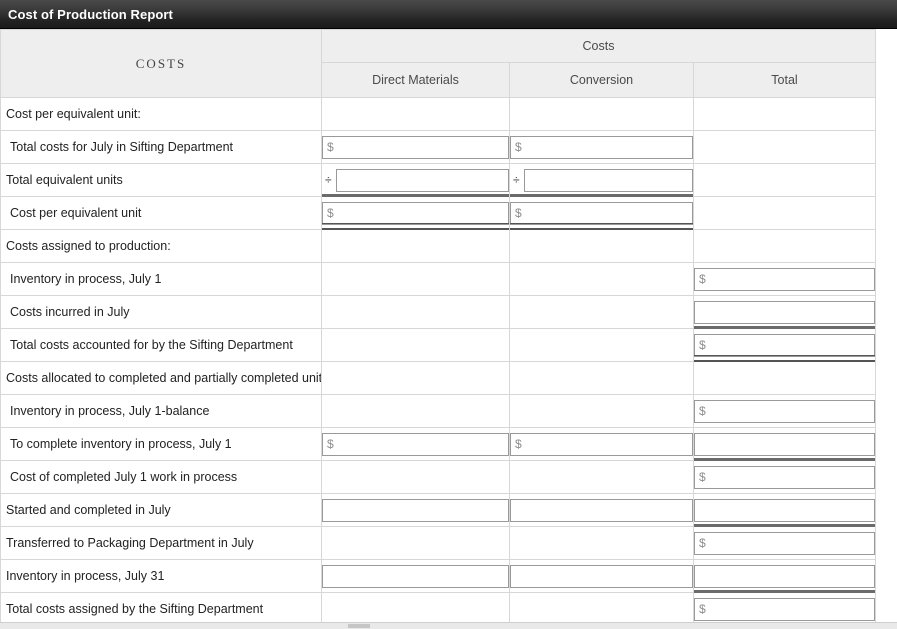 The width and height of the screenshot is (897, 629). I want to click on row-label: To complete inventory in process, July 1, so click(161, 444).